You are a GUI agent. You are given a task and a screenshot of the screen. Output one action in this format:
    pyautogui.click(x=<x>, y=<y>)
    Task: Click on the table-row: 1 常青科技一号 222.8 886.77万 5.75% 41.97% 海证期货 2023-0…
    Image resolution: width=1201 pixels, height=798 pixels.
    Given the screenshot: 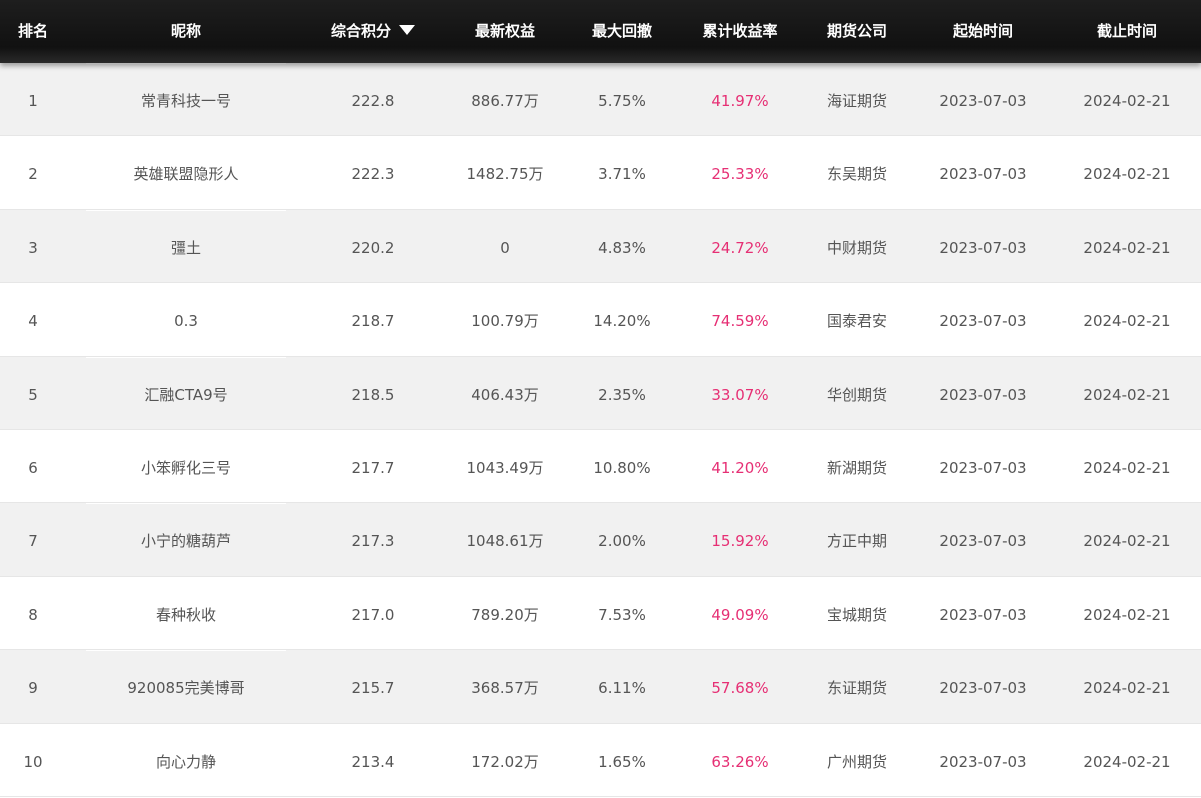 What is the action you would take?
    pyautogui.click(x=600, y=100)
    